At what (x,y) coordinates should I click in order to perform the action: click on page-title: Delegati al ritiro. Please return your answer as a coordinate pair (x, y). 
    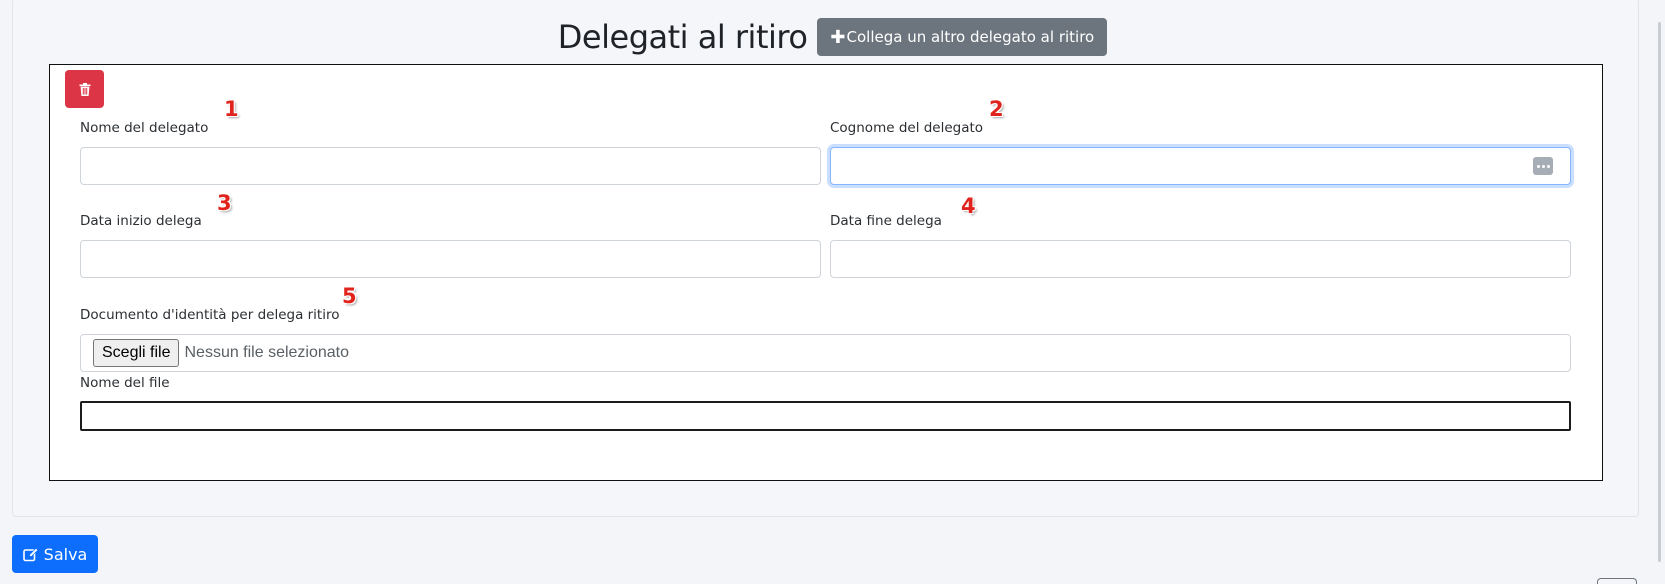
    Looking at the image, I should click on (682, 37).